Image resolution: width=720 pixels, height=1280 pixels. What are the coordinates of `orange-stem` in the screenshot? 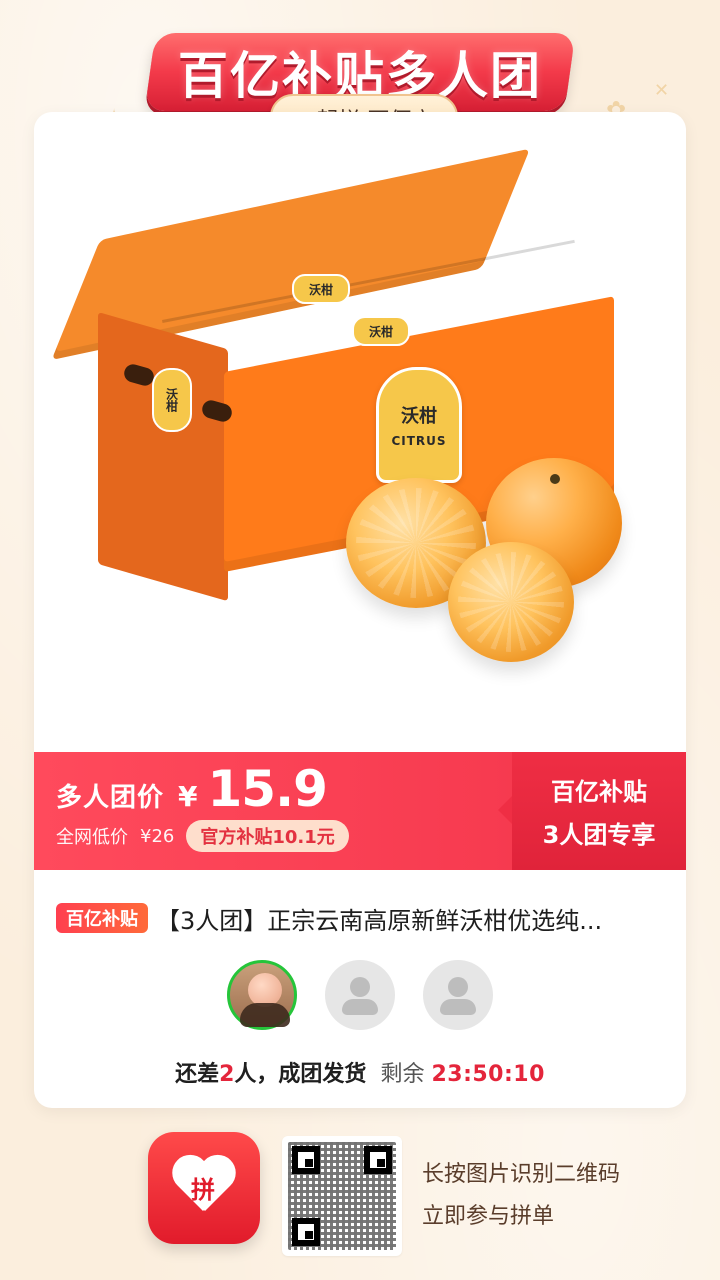 It's located at (555, 479).